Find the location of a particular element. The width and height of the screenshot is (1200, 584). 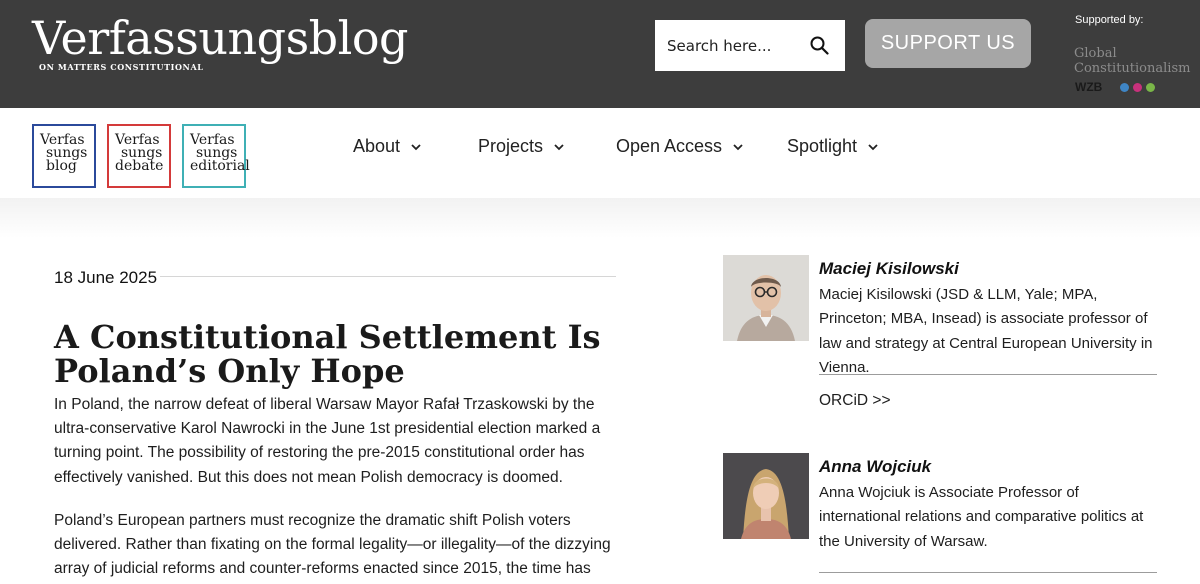

sponsor-logo: Global Constitutionalism is located at coordinates (1132, 61).